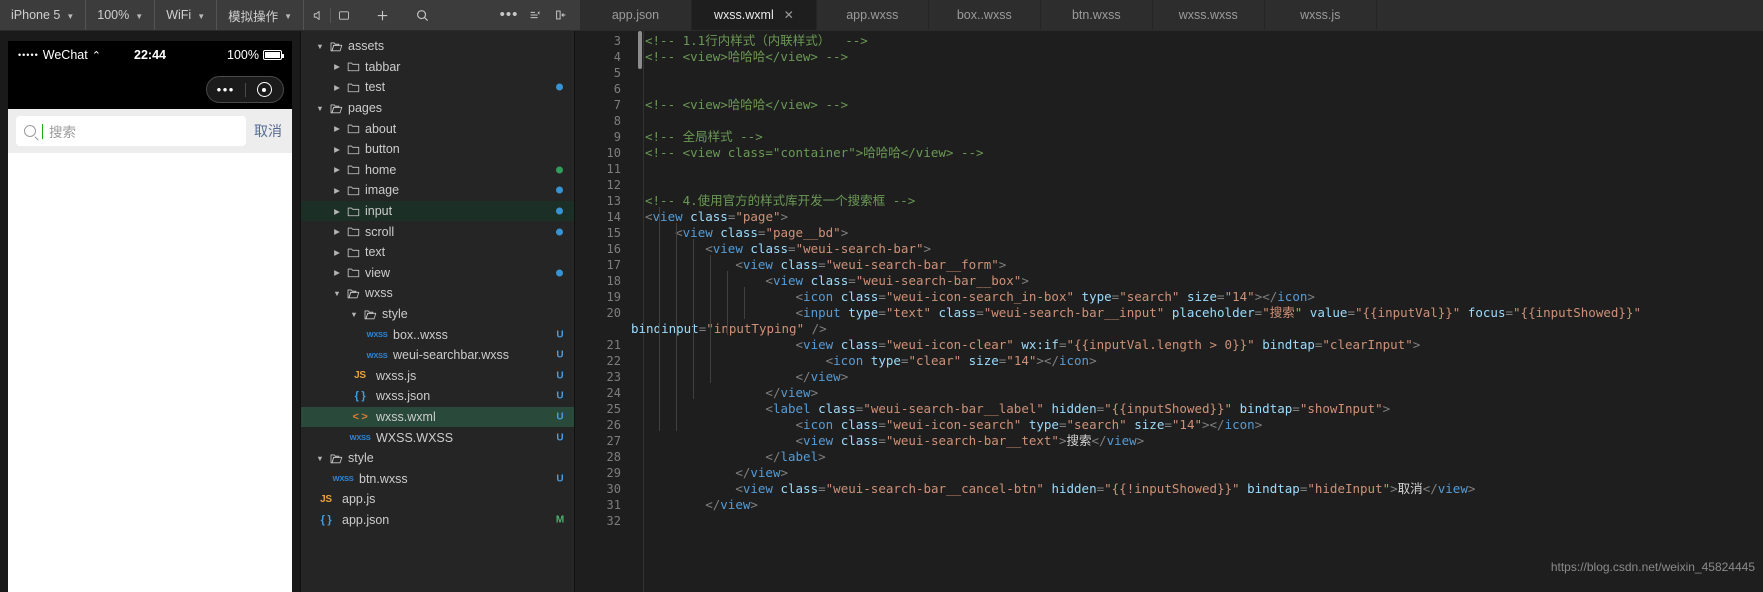 The image size is (1763, 592). Describe the element at coordinates (1169, 329) in the screenshot. I see `code-line: bindinput="inputTyping" />` at that location.